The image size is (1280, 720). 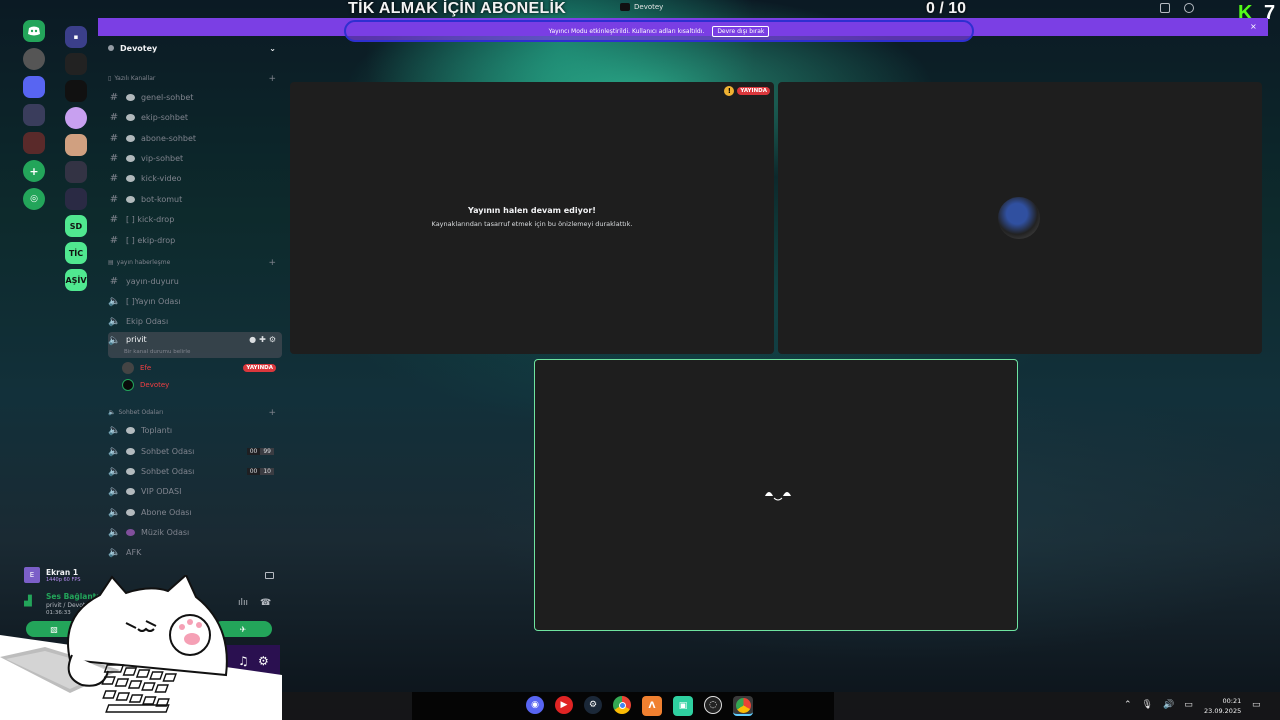 What do you see at coordinates (150, 219) in the screenshot?
I see `channel-label: [ ] kick-drop` at bounding box center [150, 219].